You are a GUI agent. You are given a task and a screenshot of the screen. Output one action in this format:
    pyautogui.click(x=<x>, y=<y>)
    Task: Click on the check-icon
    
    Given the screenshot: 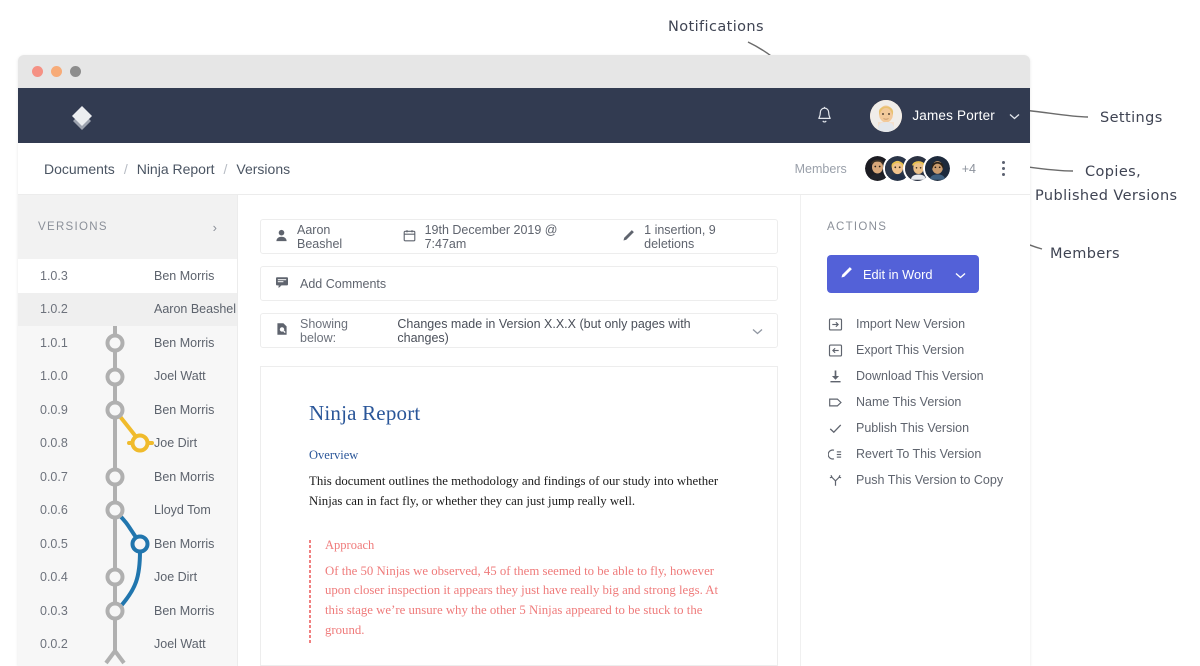 What is the action you would take?
    pyautogui.click(x=835, y=428)
    